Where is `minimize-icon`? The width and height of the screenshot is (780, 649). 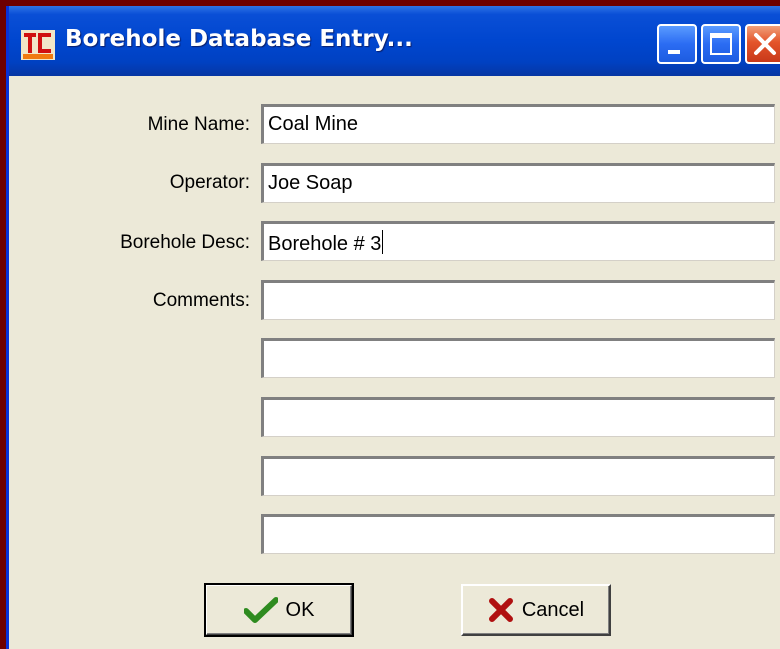 minimize-icon is located at coordinates (674, 52).